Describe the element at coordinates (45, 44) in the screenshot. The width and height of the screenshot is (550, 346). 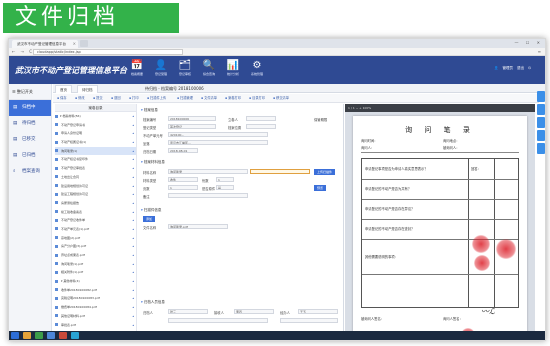
I see `browser-tab: 武汉市不动产登记管理信息平台 ×` at that location.